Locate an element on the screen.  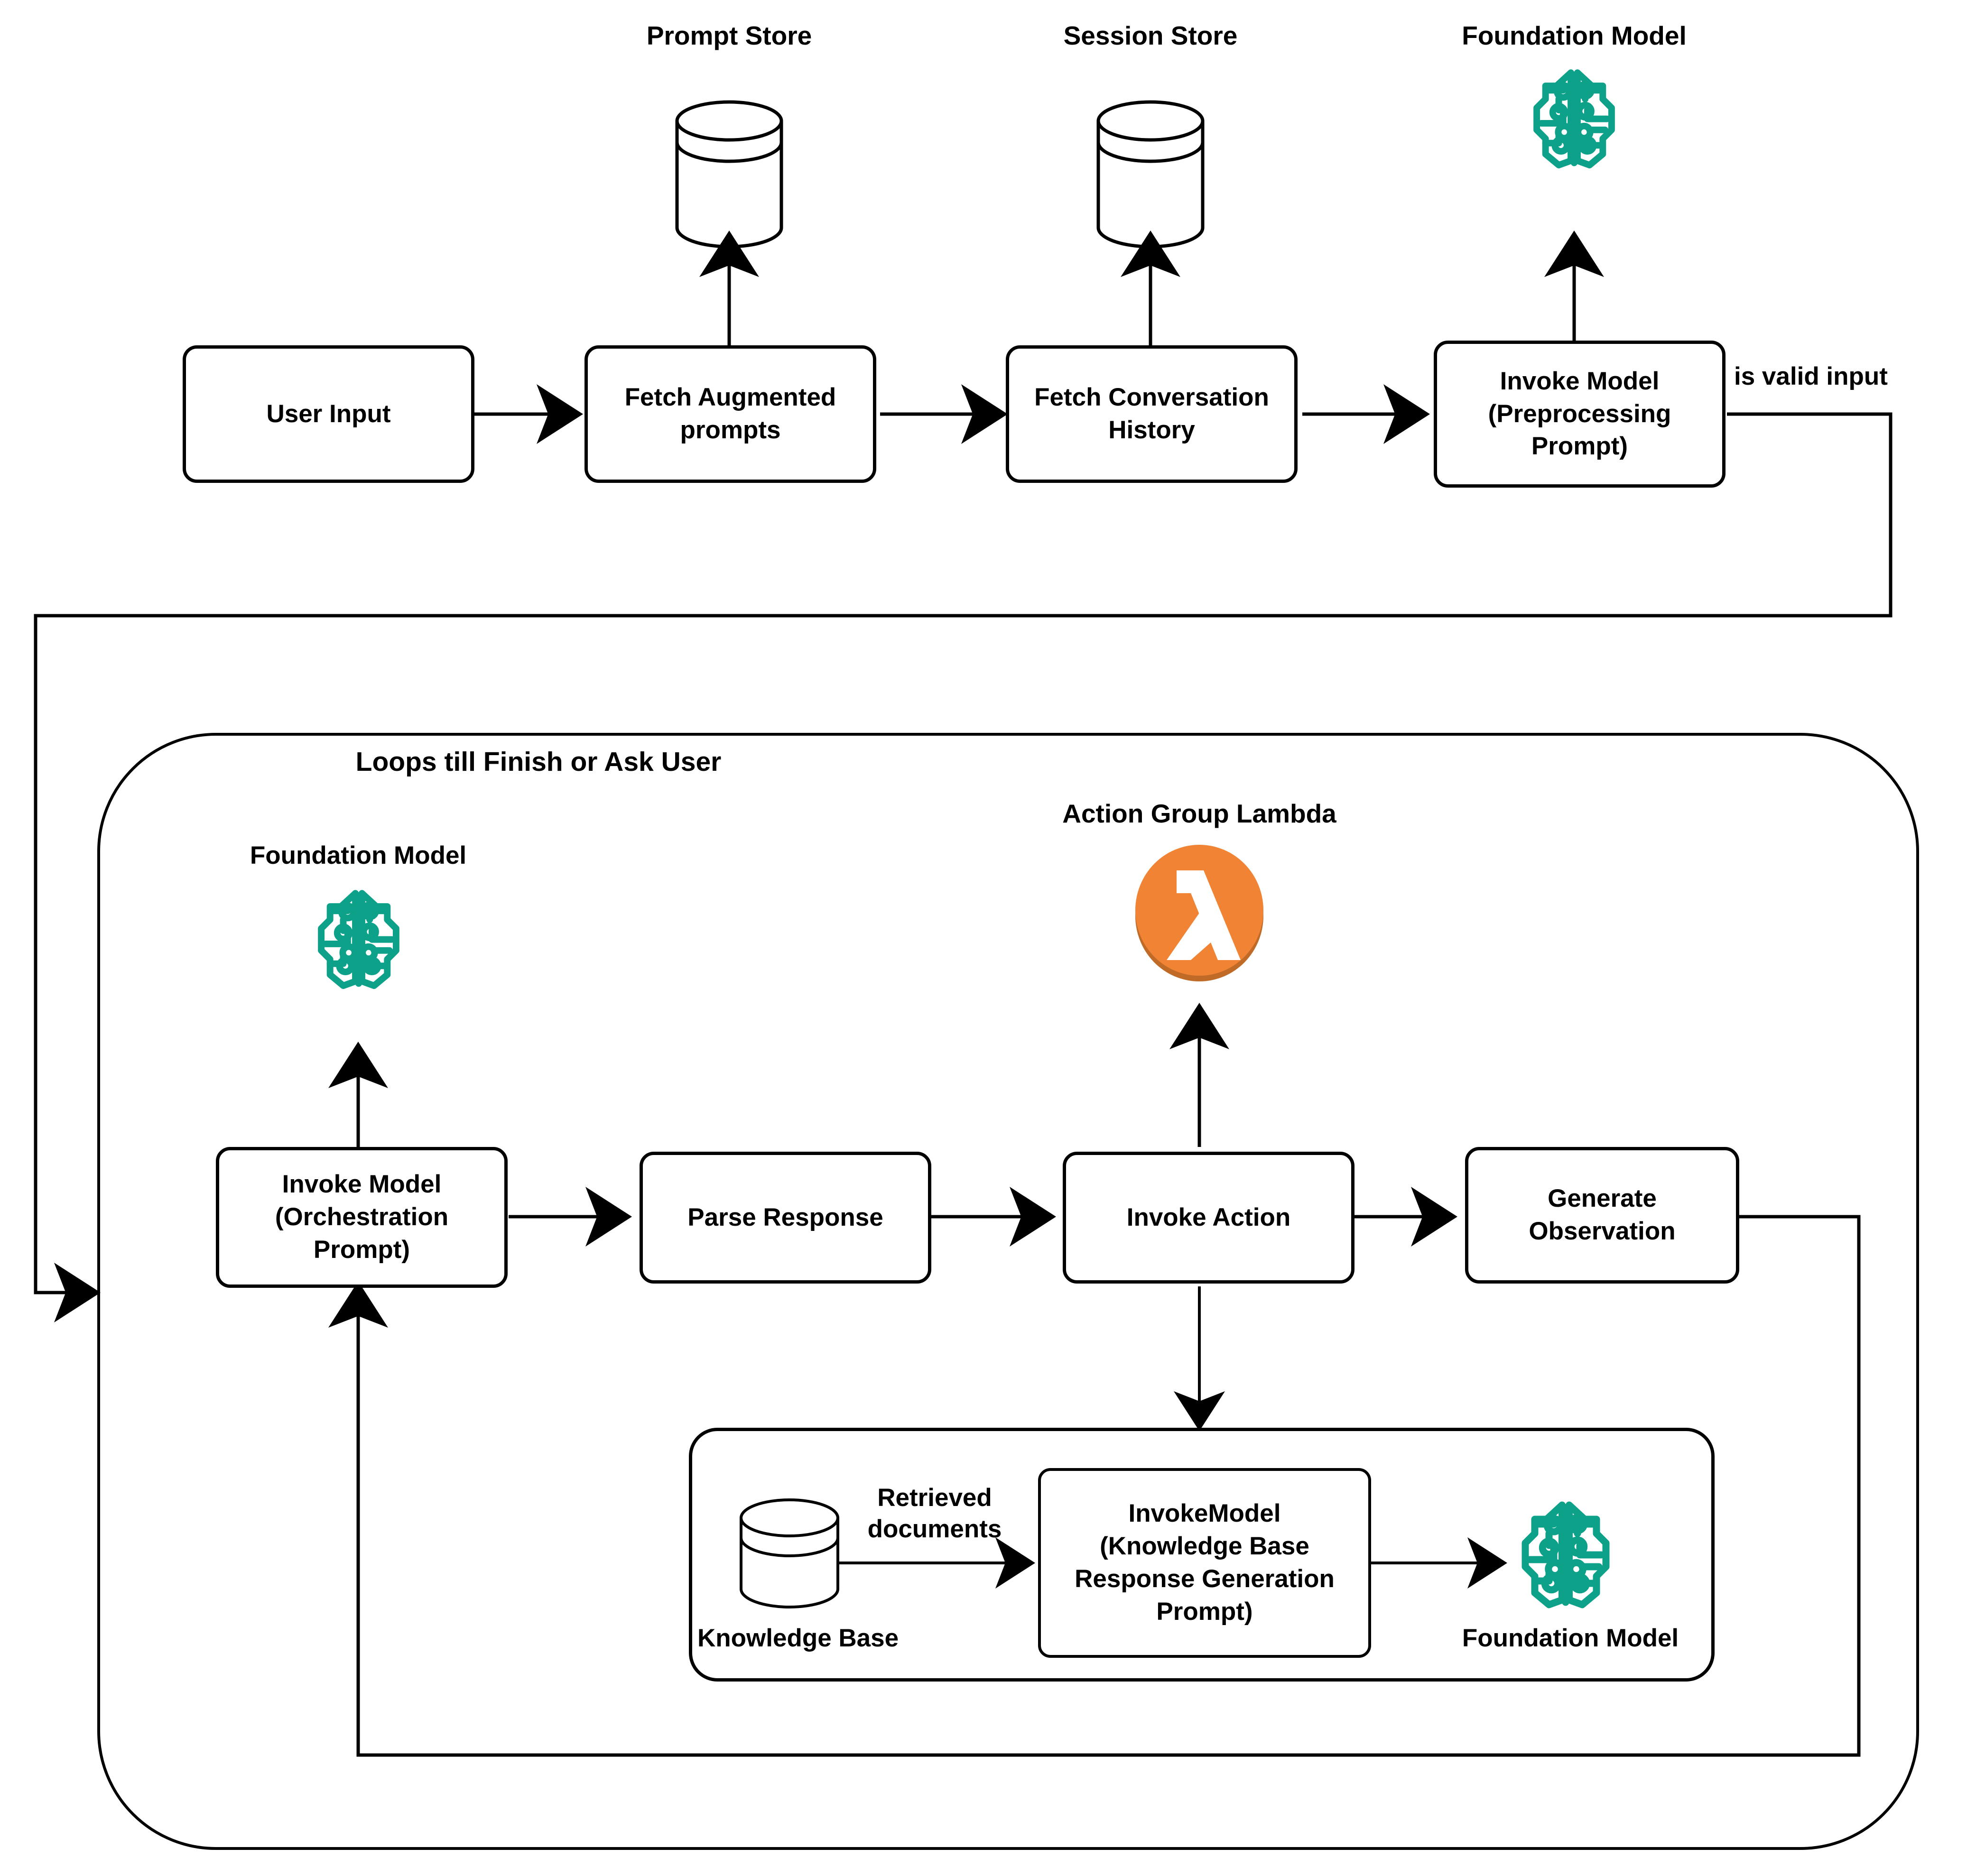
step-fetch-conversation-history: Fetch Conversation History is located at coordinates (1152, 414).